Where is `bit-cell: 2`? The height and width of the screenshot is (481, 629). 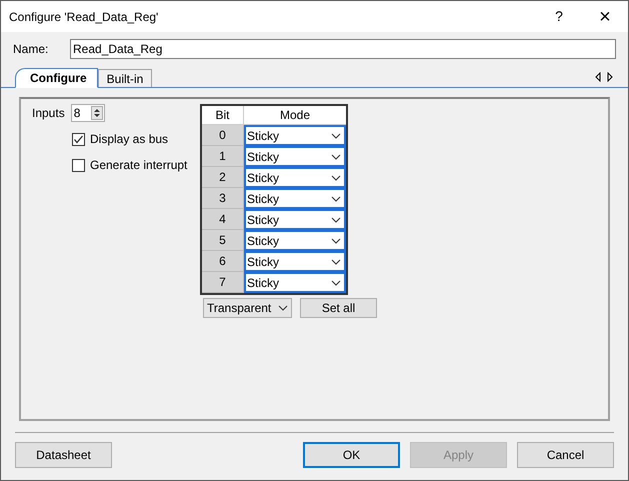 bit-cell: 2 is located at coordinates (223, 177).